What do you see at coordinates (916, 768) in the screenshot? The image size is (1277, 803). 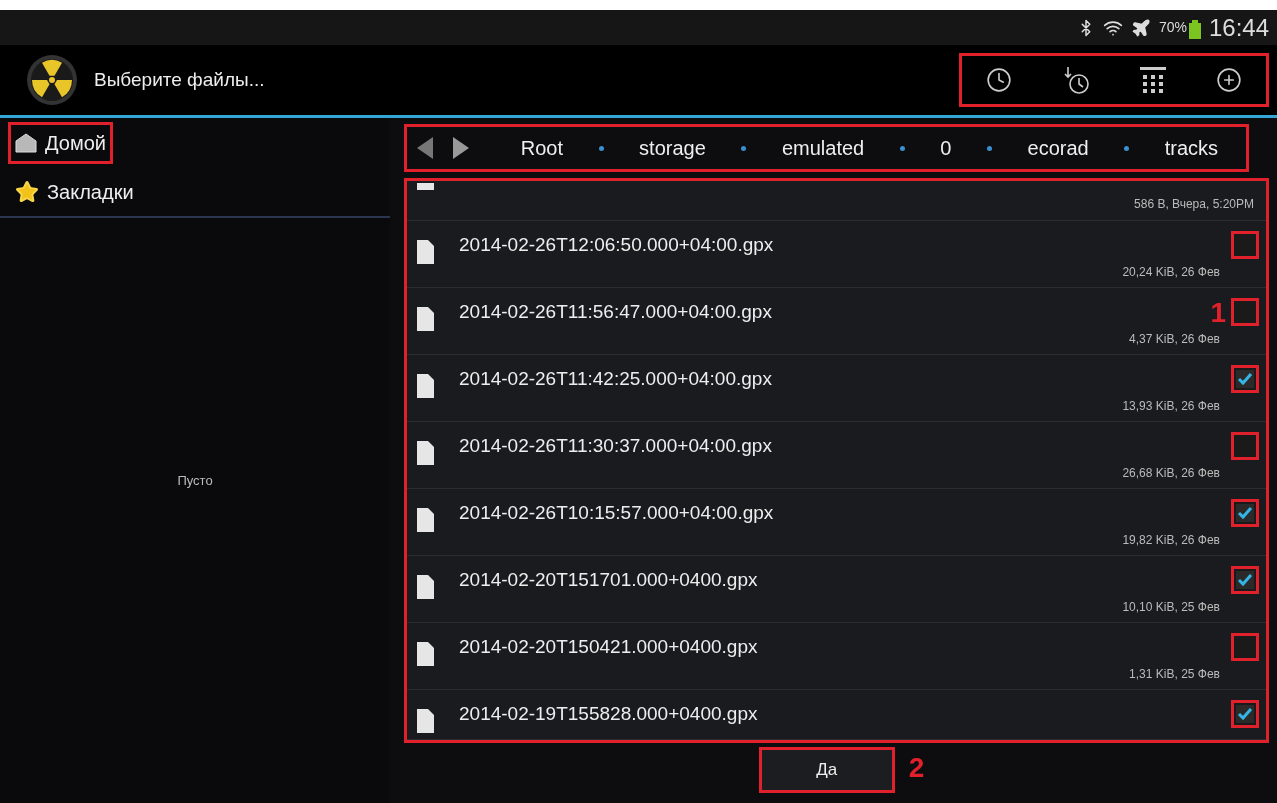 I see `annotation-number: 2` at bounding box center [916, 768].